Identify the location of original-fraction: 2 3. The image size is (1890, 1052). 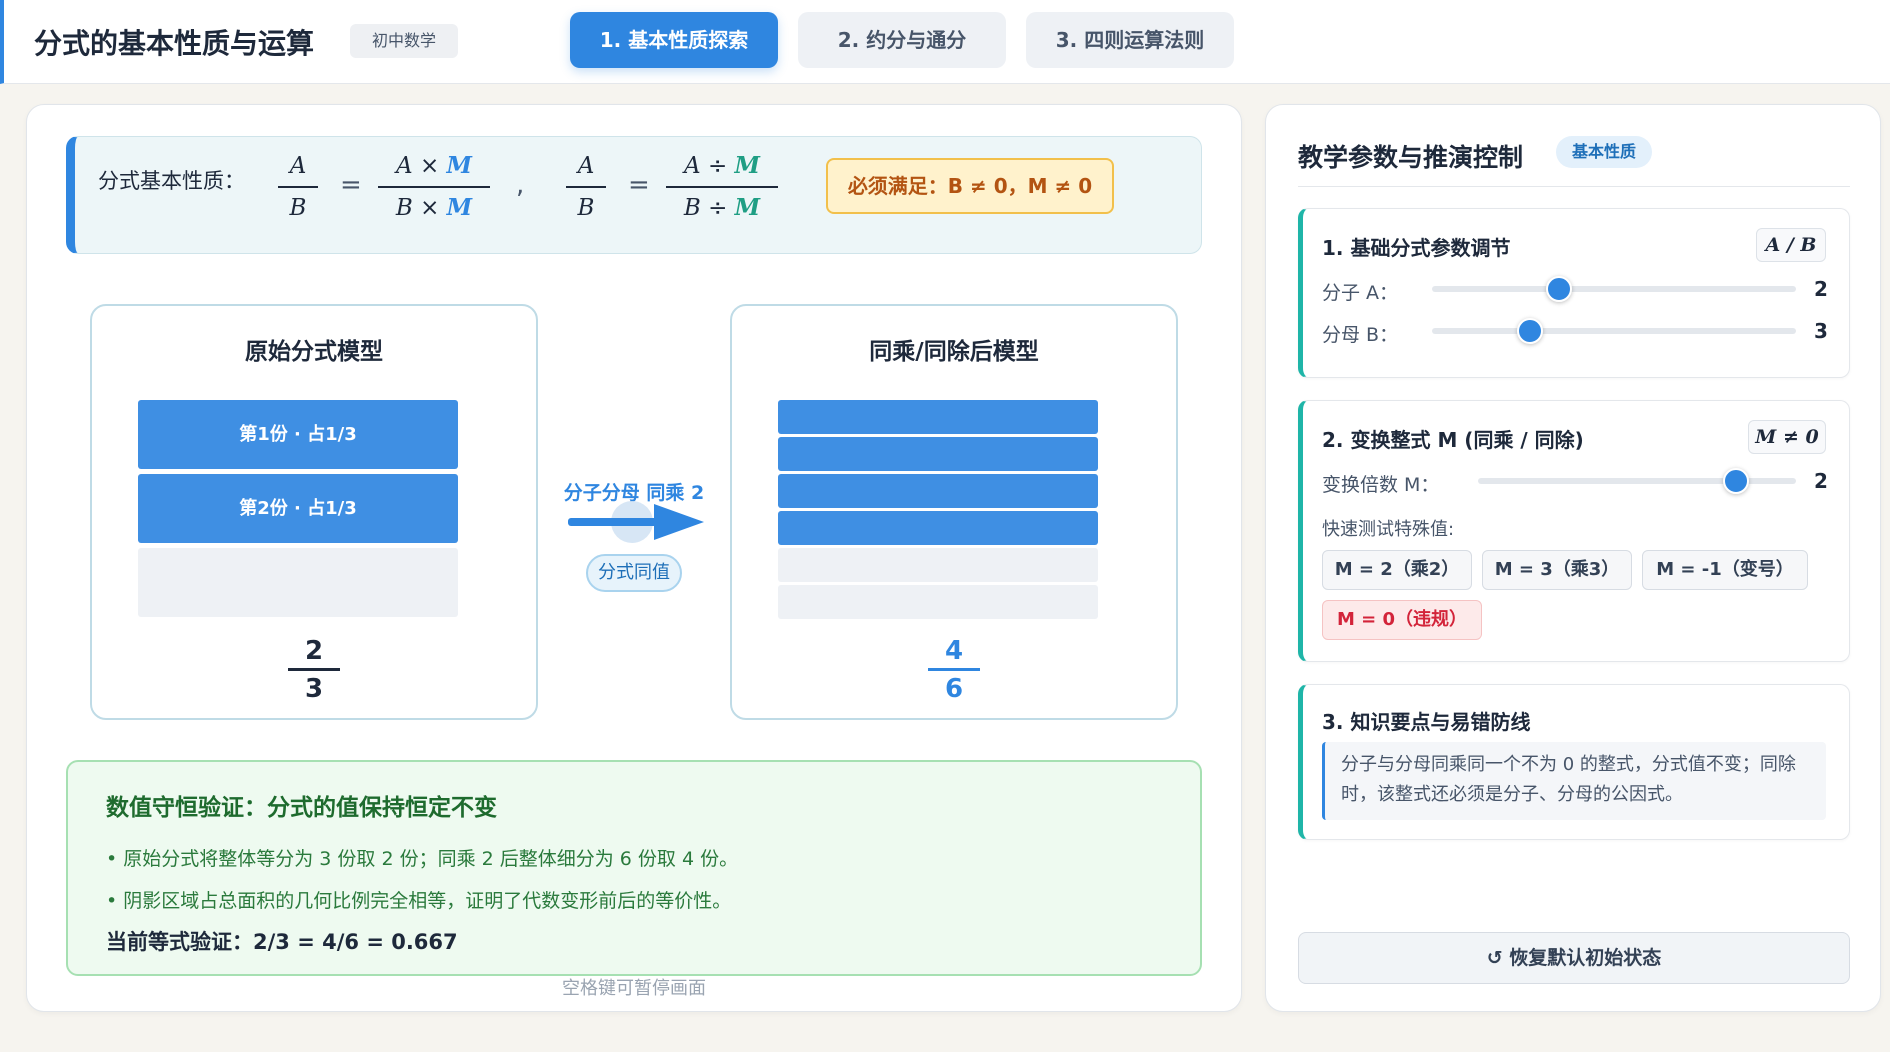
(314, 670).